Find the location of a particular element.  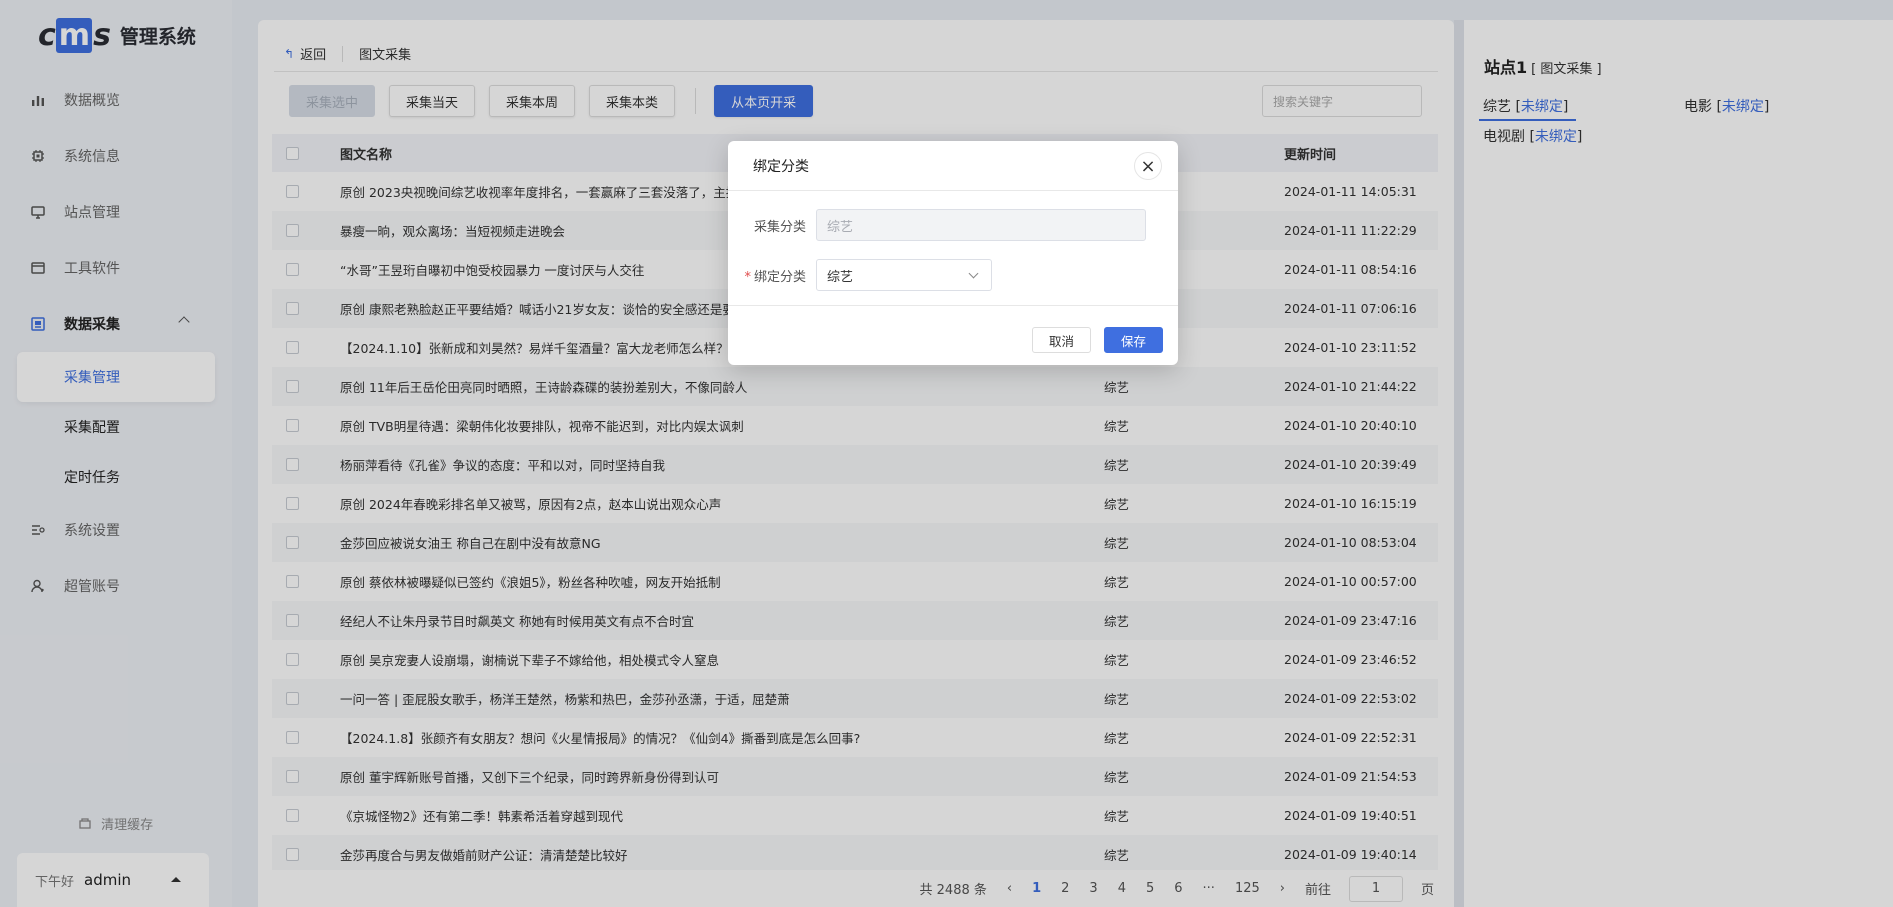

source-category-field: 综艺 is located at coordinates (981, 225).